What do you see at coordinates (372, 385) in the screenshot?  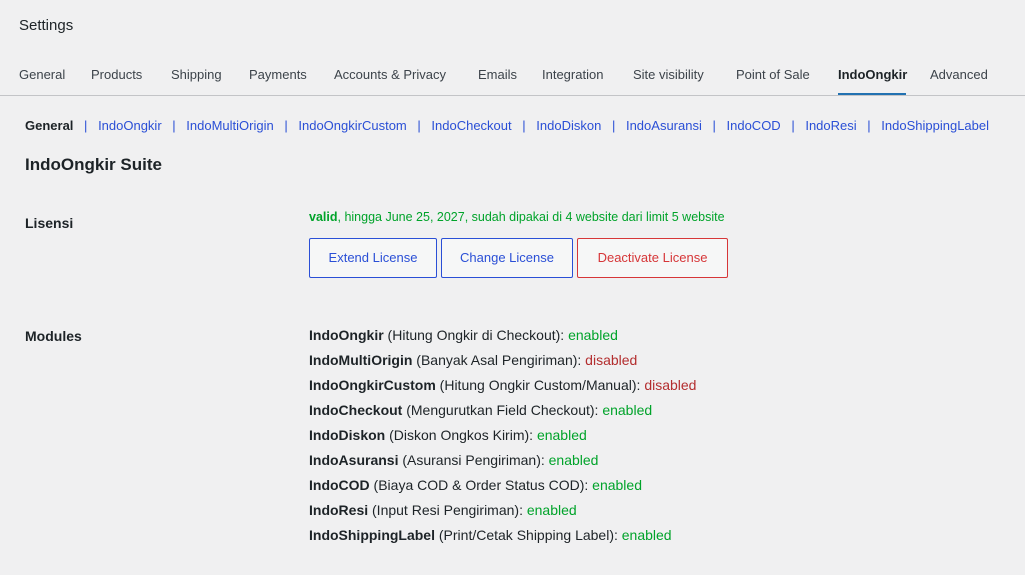 I see `module-name: IndoOngkirCustom` at bounding box center [372, 385].